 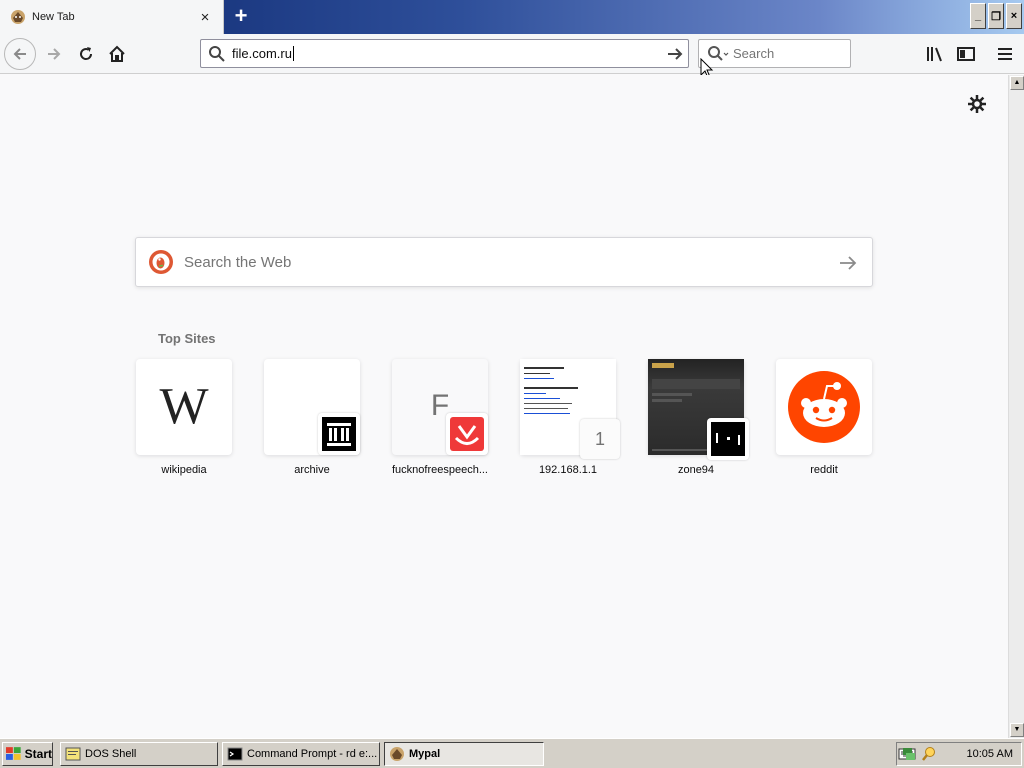 What do you see at coordinates (848, 263) in the screenshot?
I see `search-submit-arrow-icon` at bounding box center [848, 263].